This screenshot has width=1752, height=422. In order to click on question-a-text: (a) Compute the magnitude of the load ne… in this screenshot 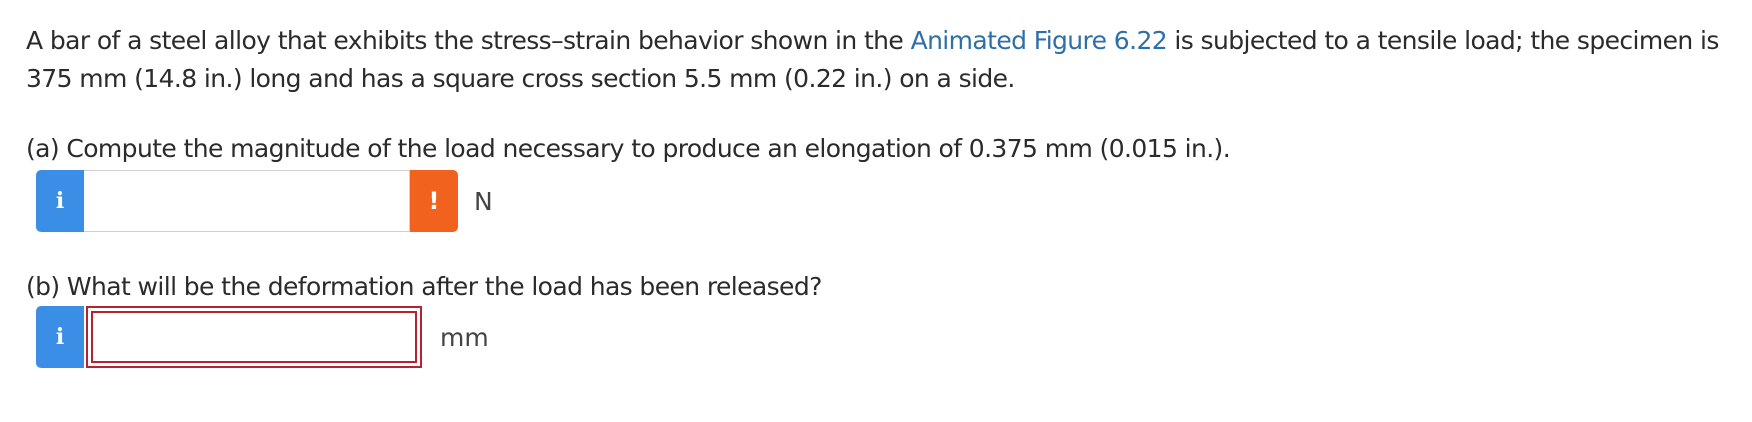, I will do `click(628, 148)`.